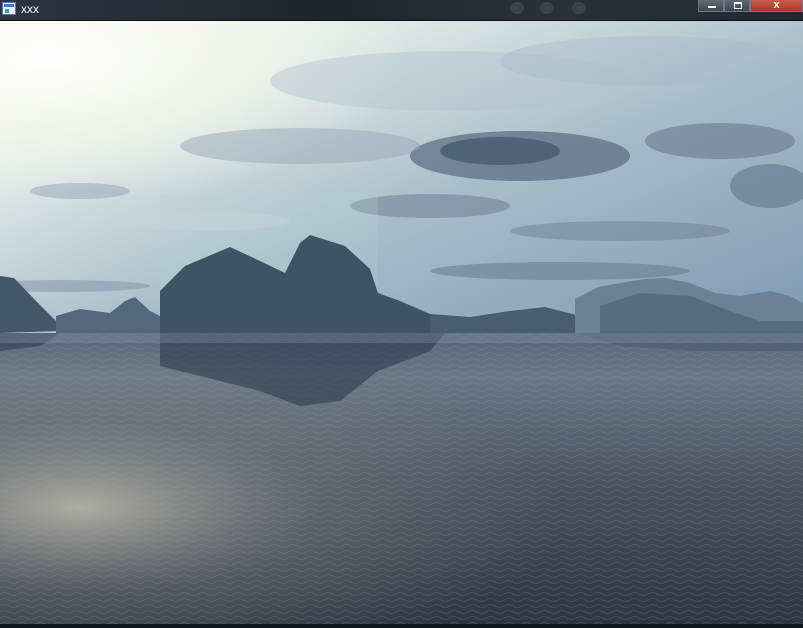  I want to click on close-icon: x, so click(776, 5).